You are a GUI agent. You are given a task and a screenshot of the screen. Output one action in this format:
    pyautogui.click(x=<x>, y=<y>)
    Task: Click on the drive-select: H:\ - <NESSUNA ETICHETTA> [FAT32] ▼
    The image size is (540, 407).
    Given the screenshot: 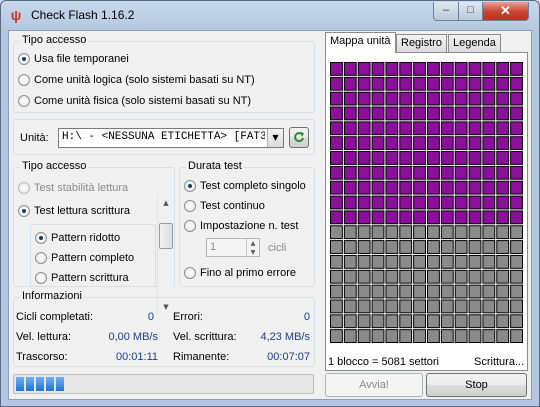 What is the action you would take?
    pyautogui.click(x=171, y=138)
    